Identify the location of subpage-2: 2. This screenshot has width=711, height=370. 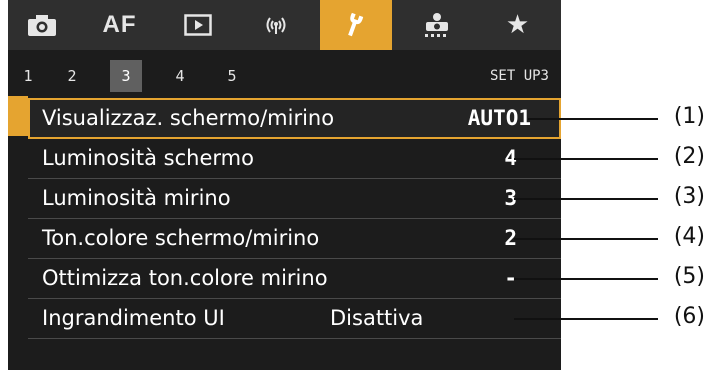
(72, 76).